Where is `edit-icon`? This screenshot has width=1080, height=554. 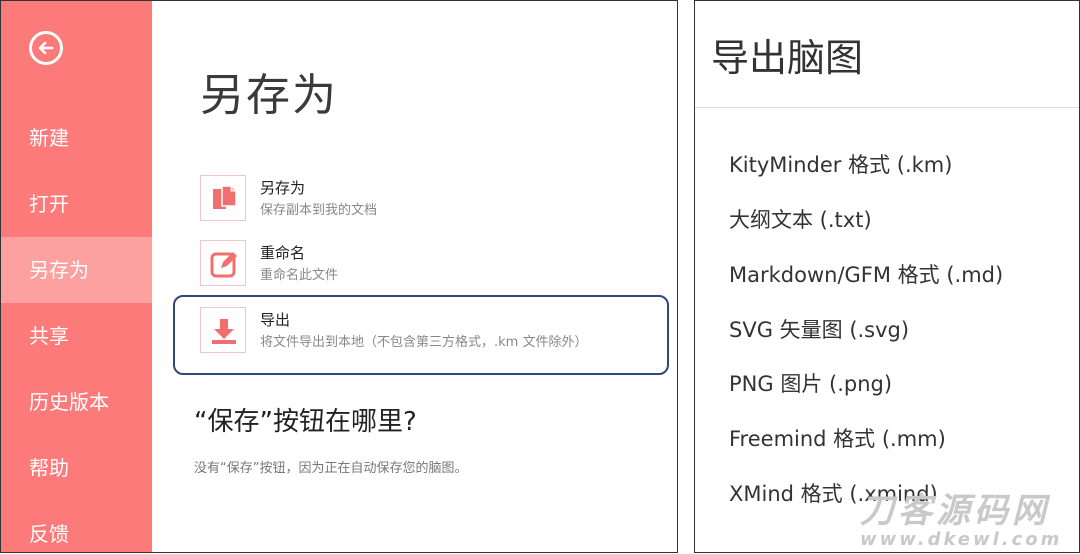
edit-icon is located at coordinates (223, 263).